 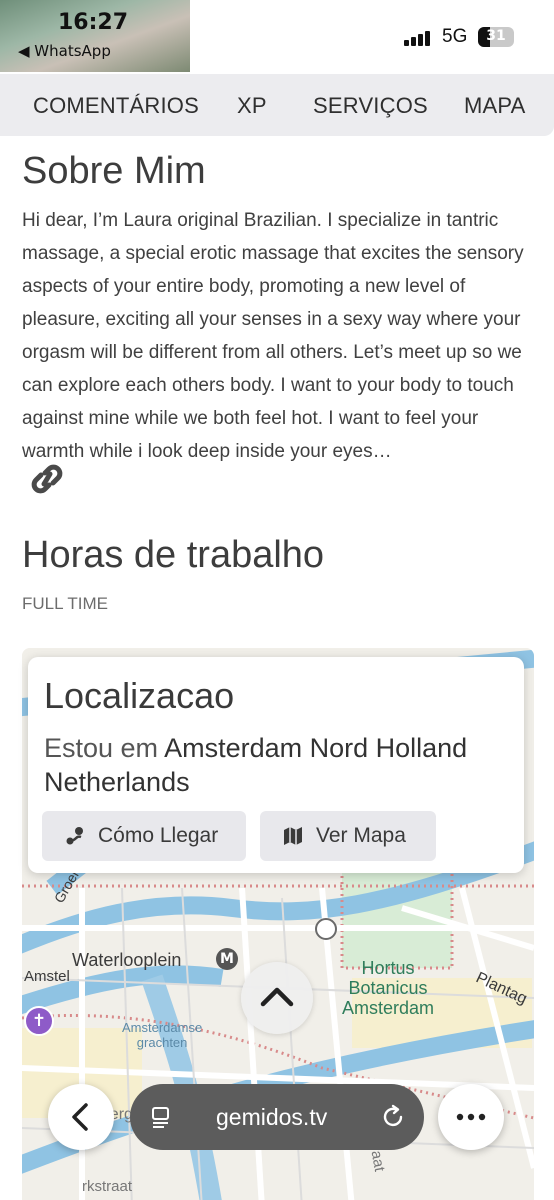 What do you see at coordinates (116, 106) in the screenshot?
I see `tab-comentarios: COMENTÁRIOS` at bounding box center [116, 106].